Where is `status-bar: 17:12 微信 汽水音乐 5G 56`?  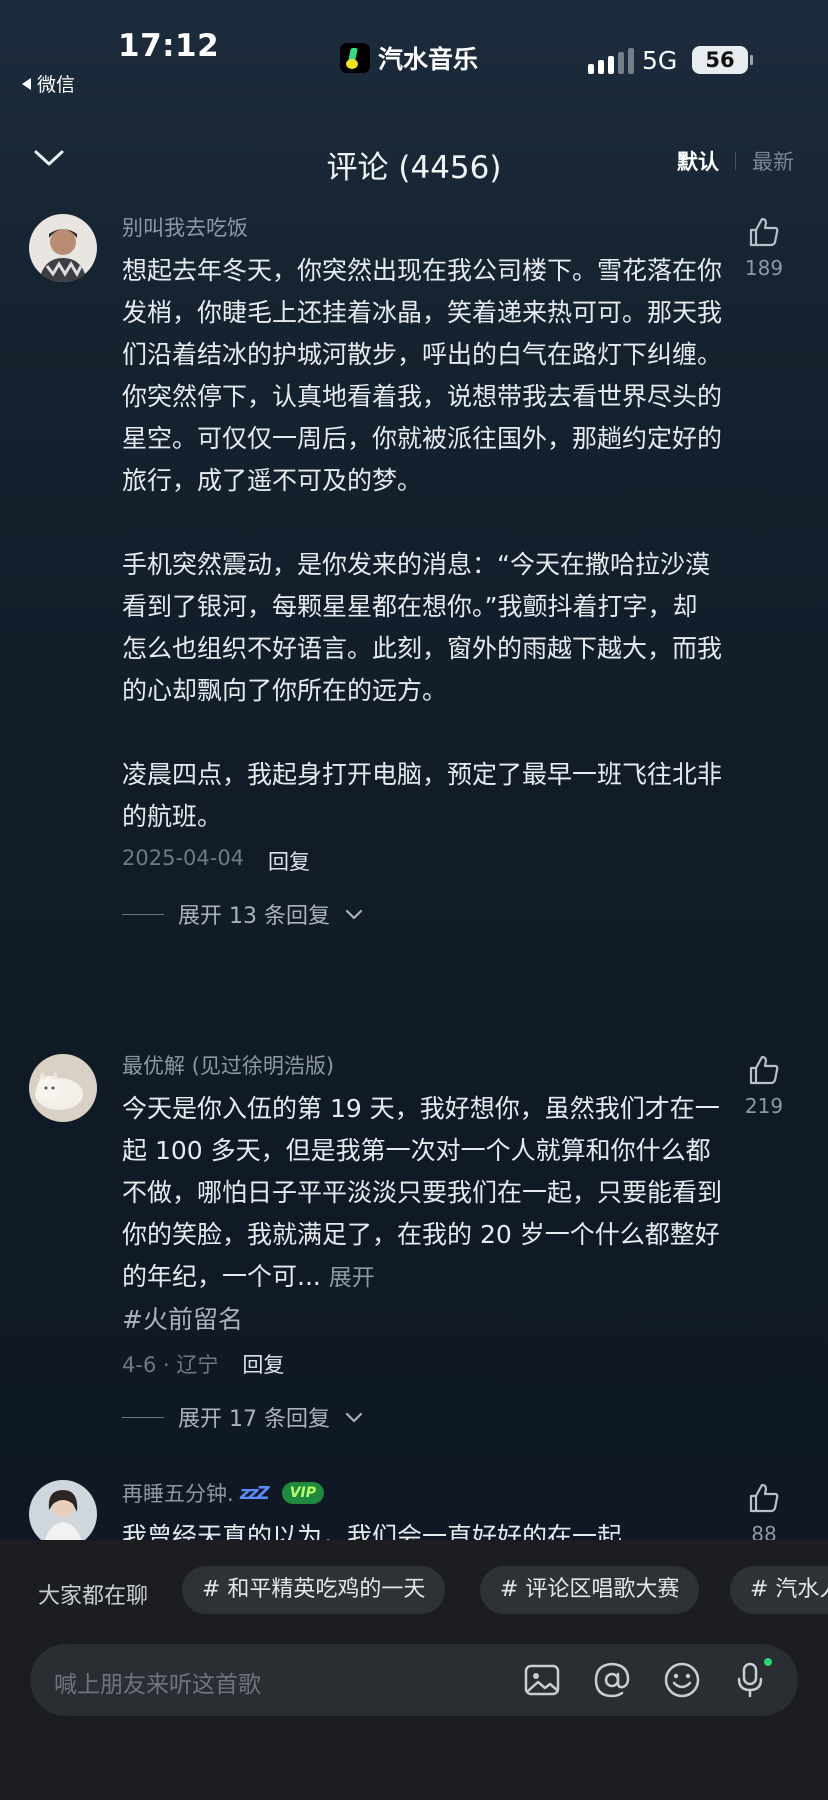
status-bar: 17:12 微信 汽水音乐 5G 56 is located at coordinates (414, 50).